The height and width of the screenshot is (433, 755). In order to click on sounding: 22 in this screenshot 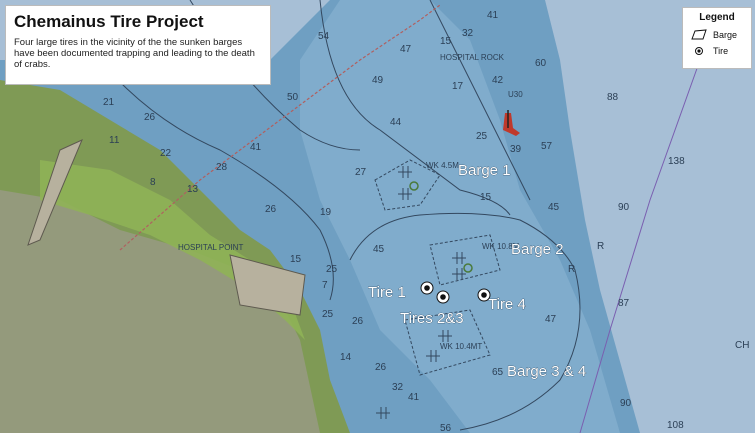, I will do `click(166, 153)`.